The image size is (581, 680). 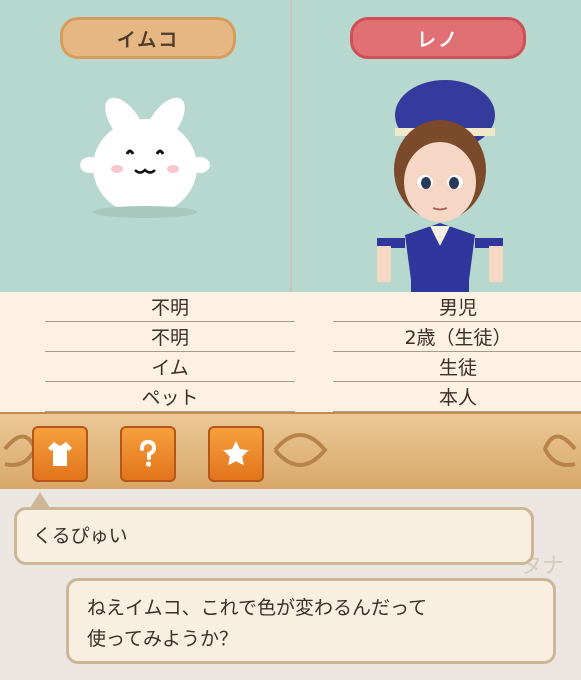 I want to click on info-value: イム, so click(x=170, y=368).